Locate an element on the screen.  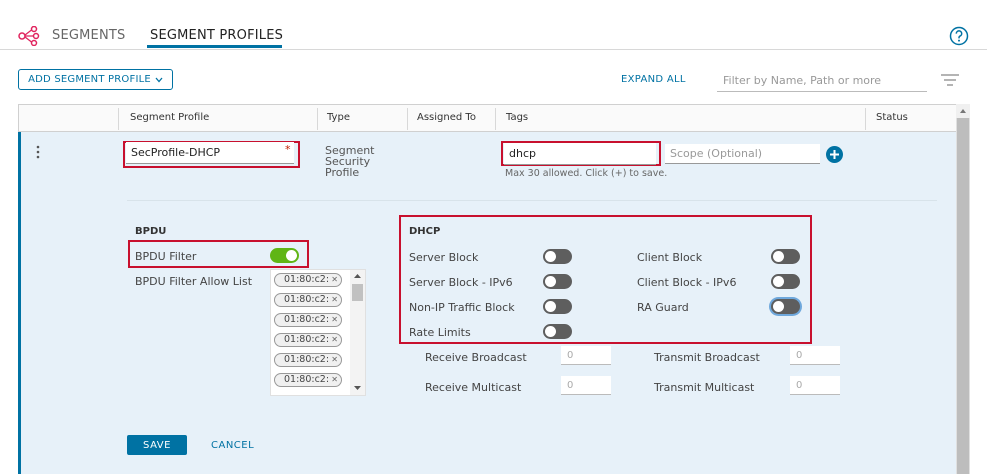
receive-broadcast-label: Receive Broadcast is located at coordinates (476, 357).